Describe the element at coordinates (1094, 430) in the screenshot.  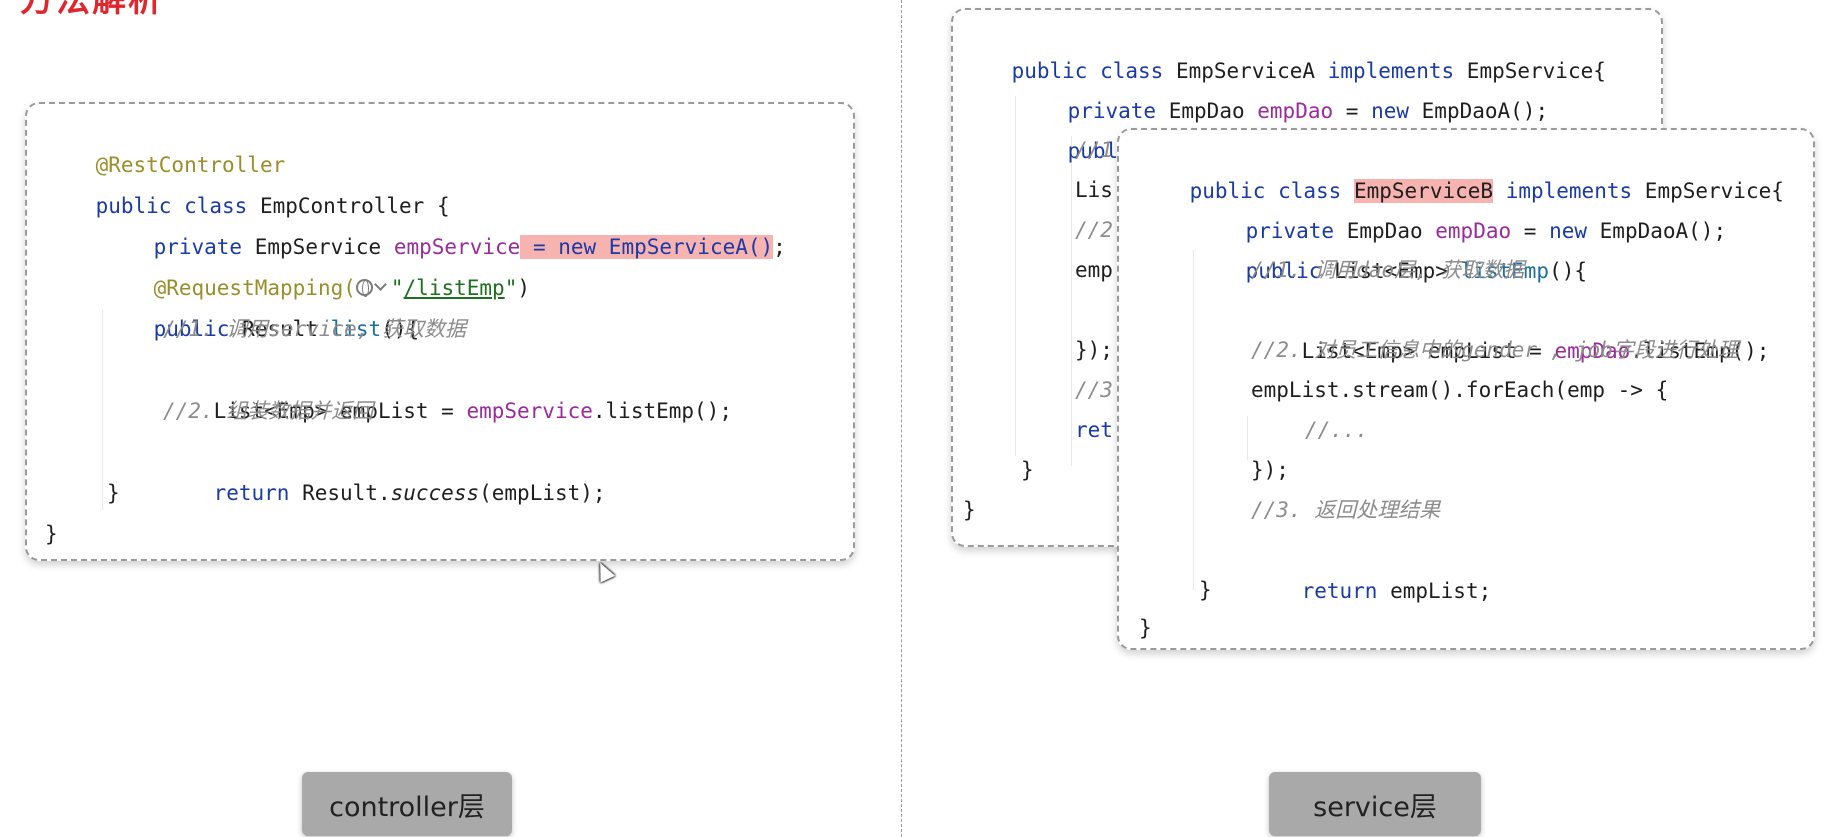
I see `code-fragment-ret: ret` at that location.